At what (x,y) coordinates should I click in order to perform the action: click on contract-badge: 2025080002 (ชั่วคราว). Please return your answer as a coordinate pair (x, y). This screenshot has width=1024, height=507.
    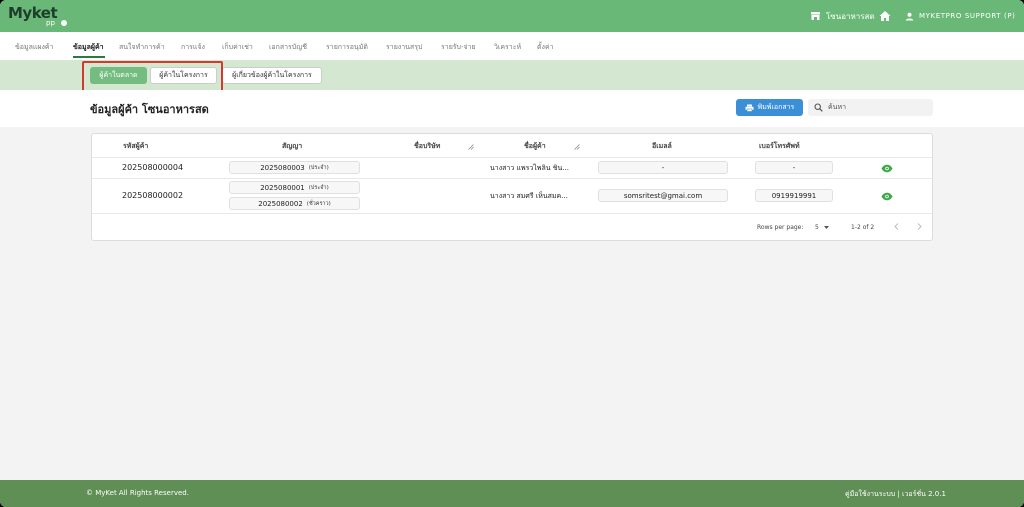
    Looking at the image, I should click on (294, 203).